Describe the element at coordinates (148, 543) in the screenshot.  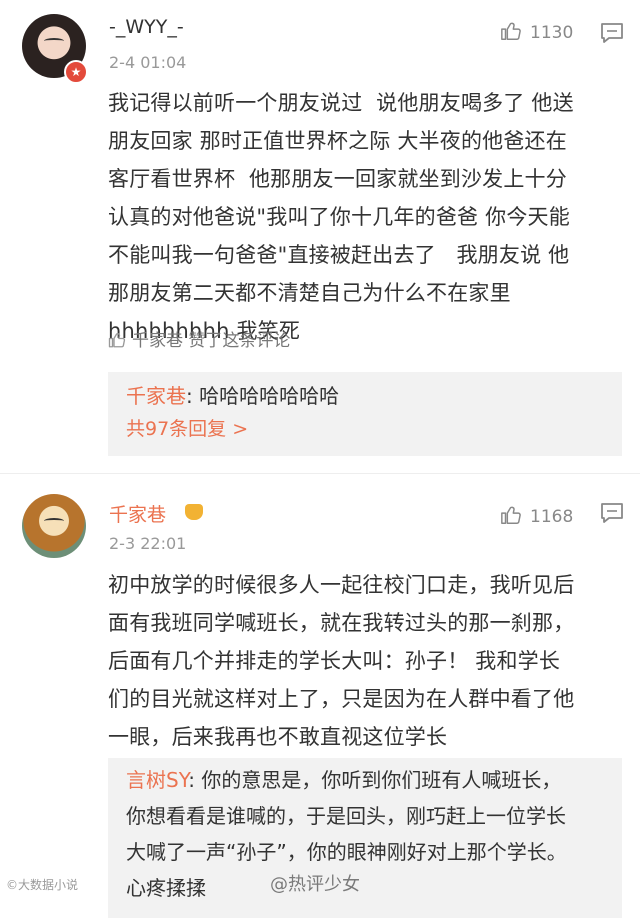
I see `timestamp: 2-3 22:01` at that location.